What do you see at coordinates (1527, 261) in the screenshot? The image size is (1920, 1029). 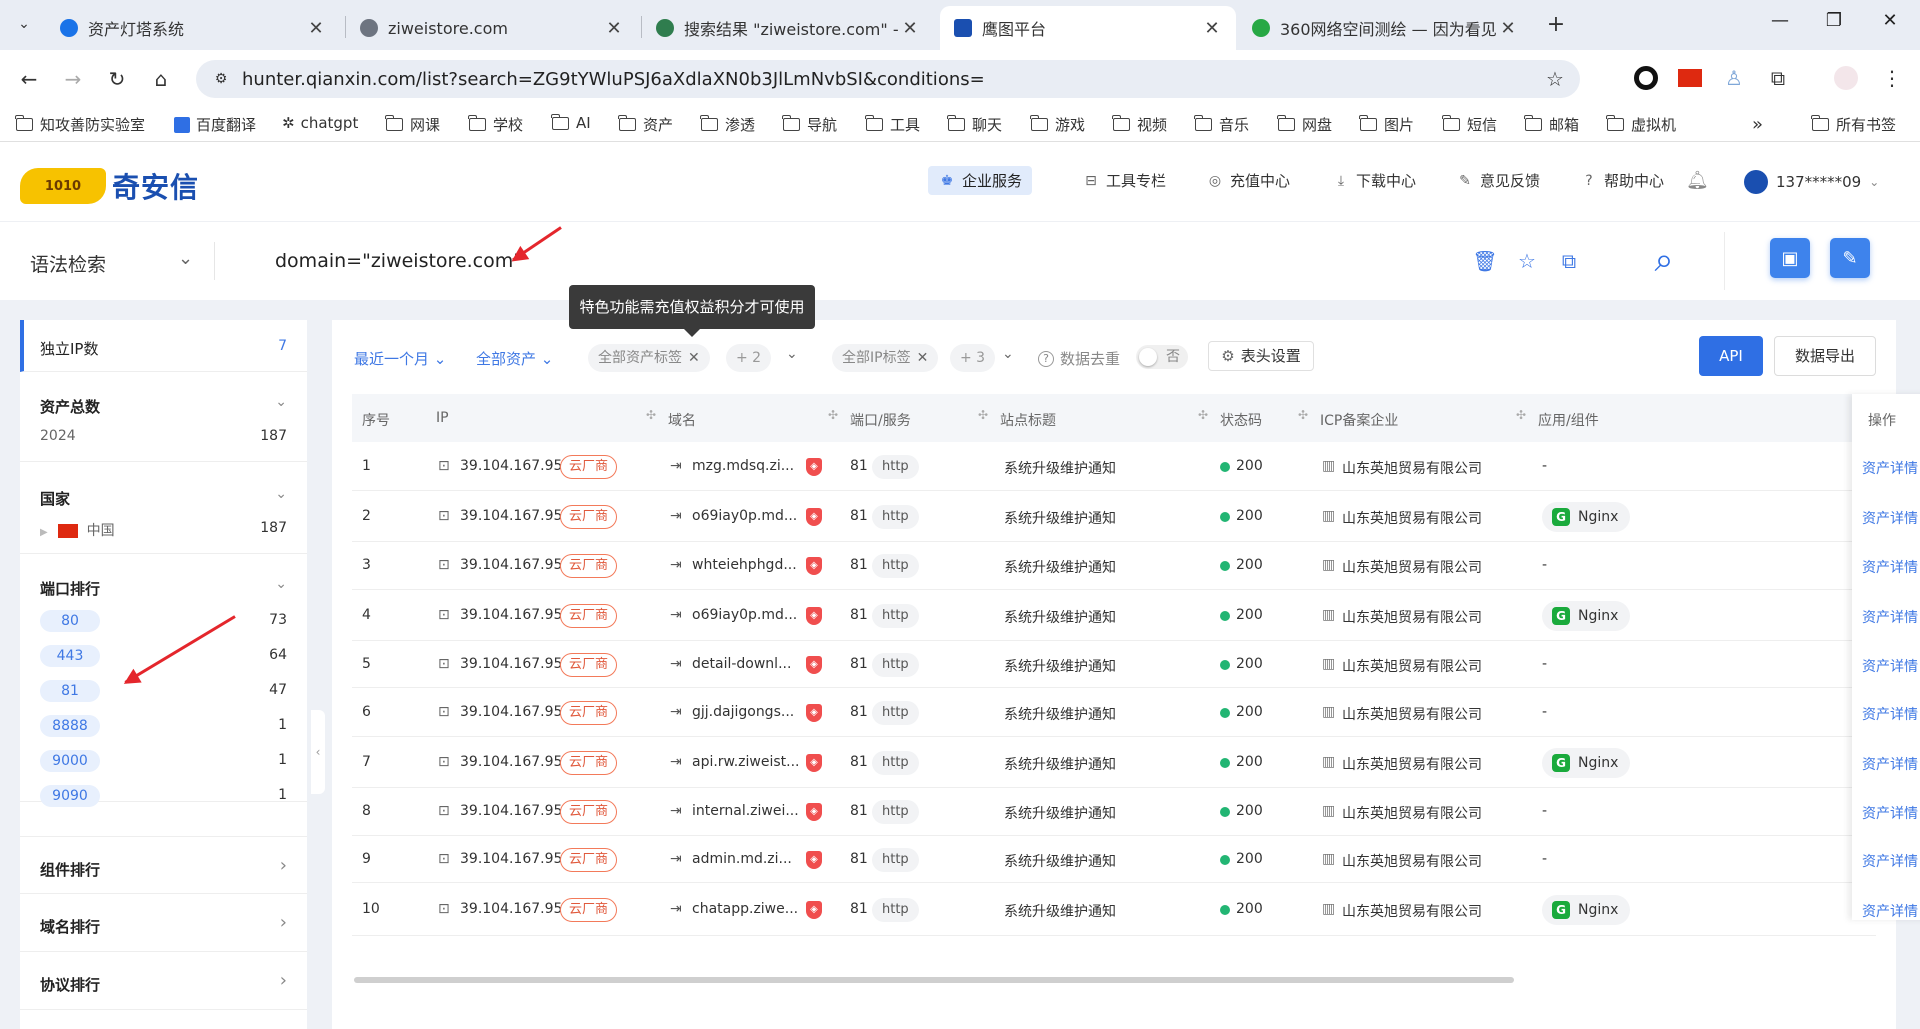 I see `star-icon: ☆` at bounding box center [1527, 261].